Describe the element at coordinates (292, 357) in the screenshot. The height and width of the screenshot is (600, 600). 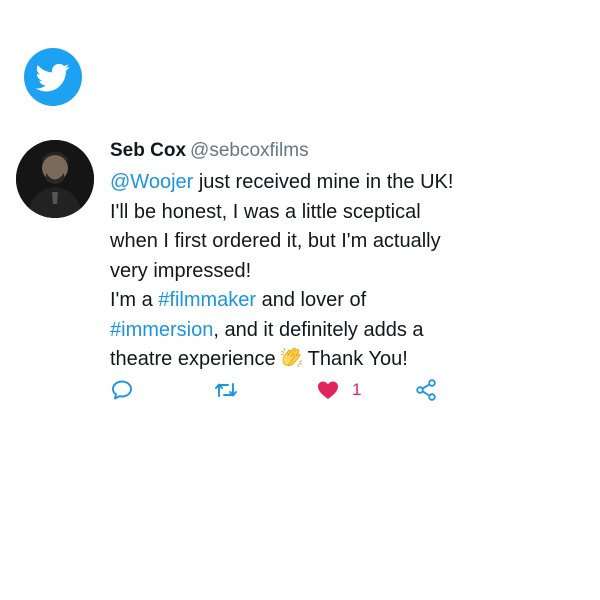
I see `clapping-hands-emoji` at that location.